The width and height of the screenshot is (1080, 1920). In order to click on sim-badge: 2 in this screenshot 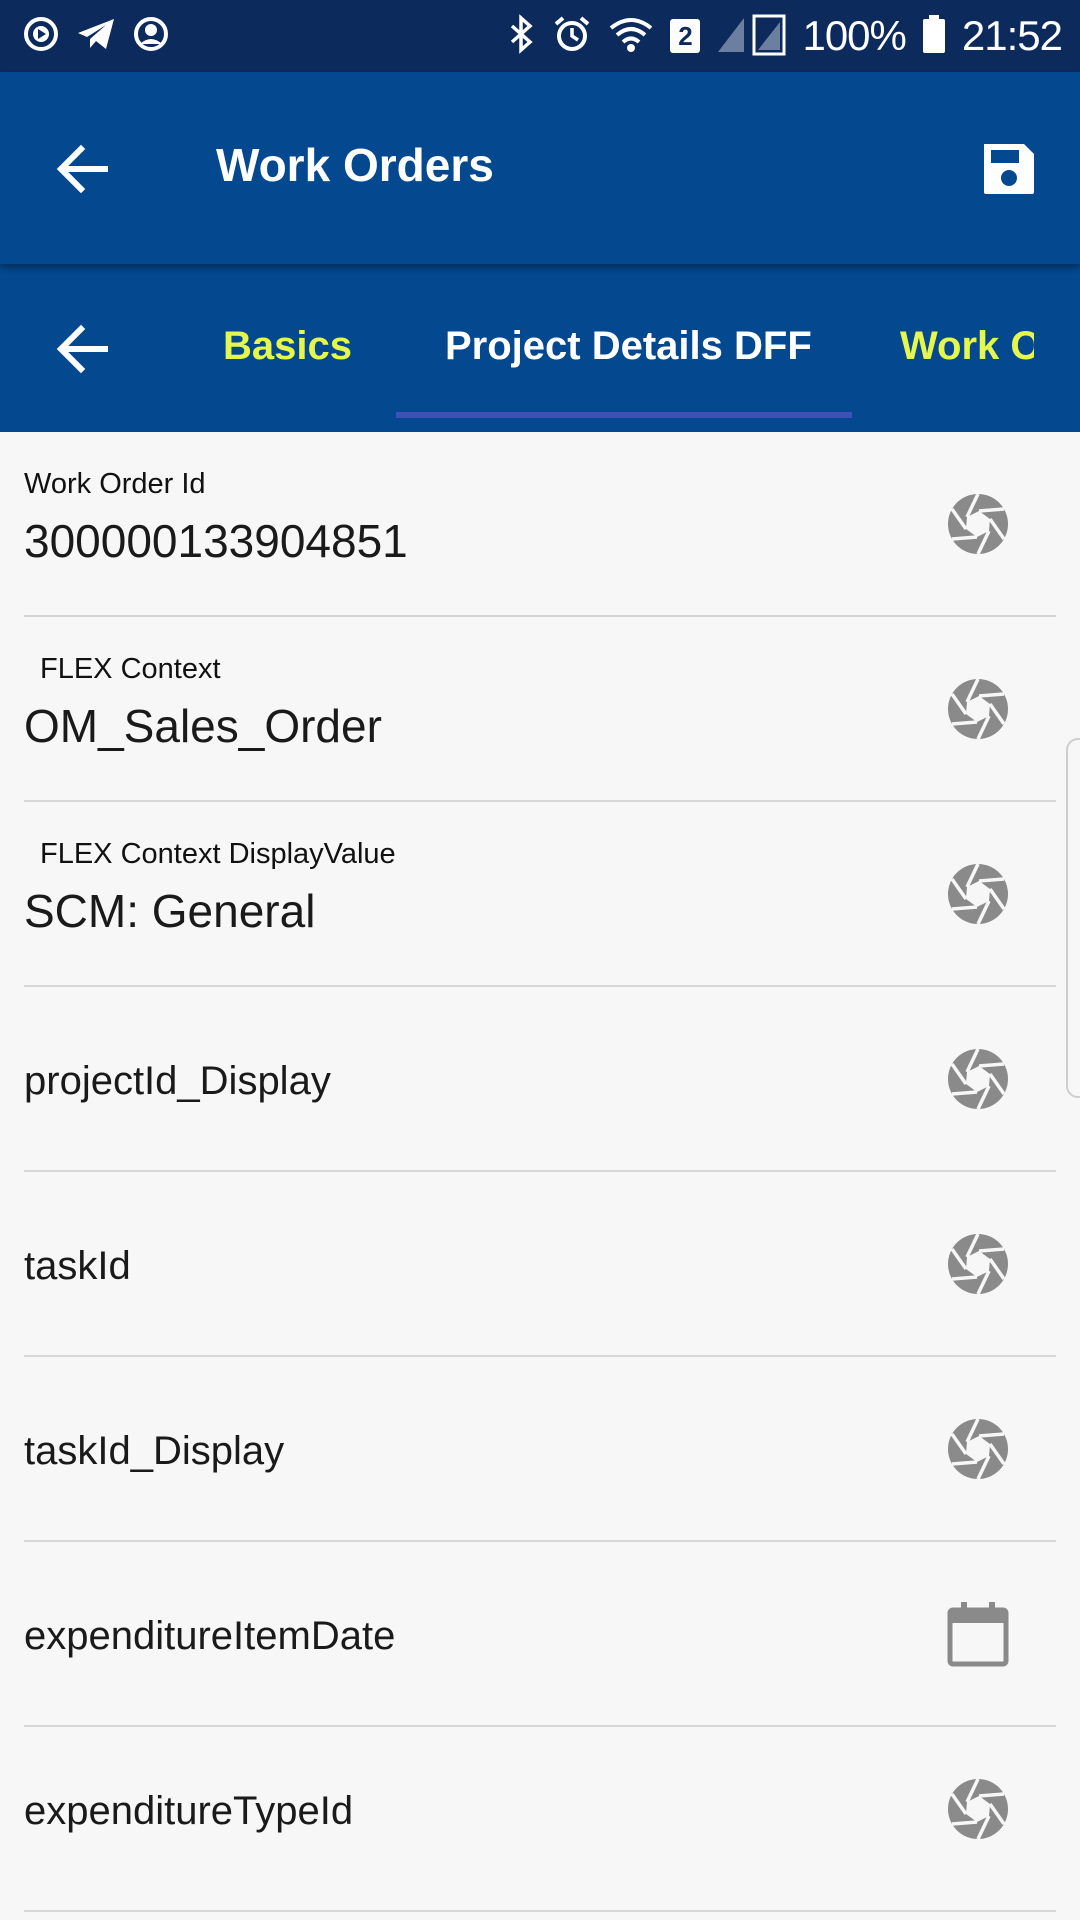, I will do `click(685, 36)`.